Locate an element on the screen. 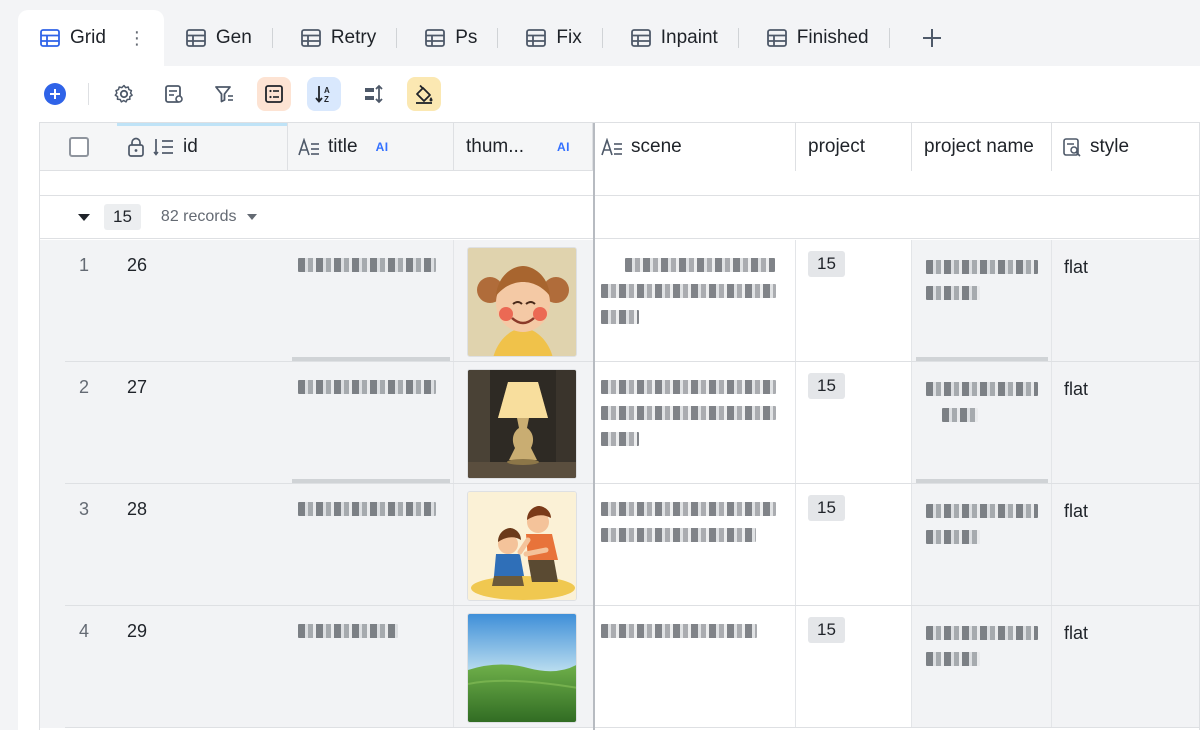  tab-inpaint: Inpaint is located at coordinates (670, 38).